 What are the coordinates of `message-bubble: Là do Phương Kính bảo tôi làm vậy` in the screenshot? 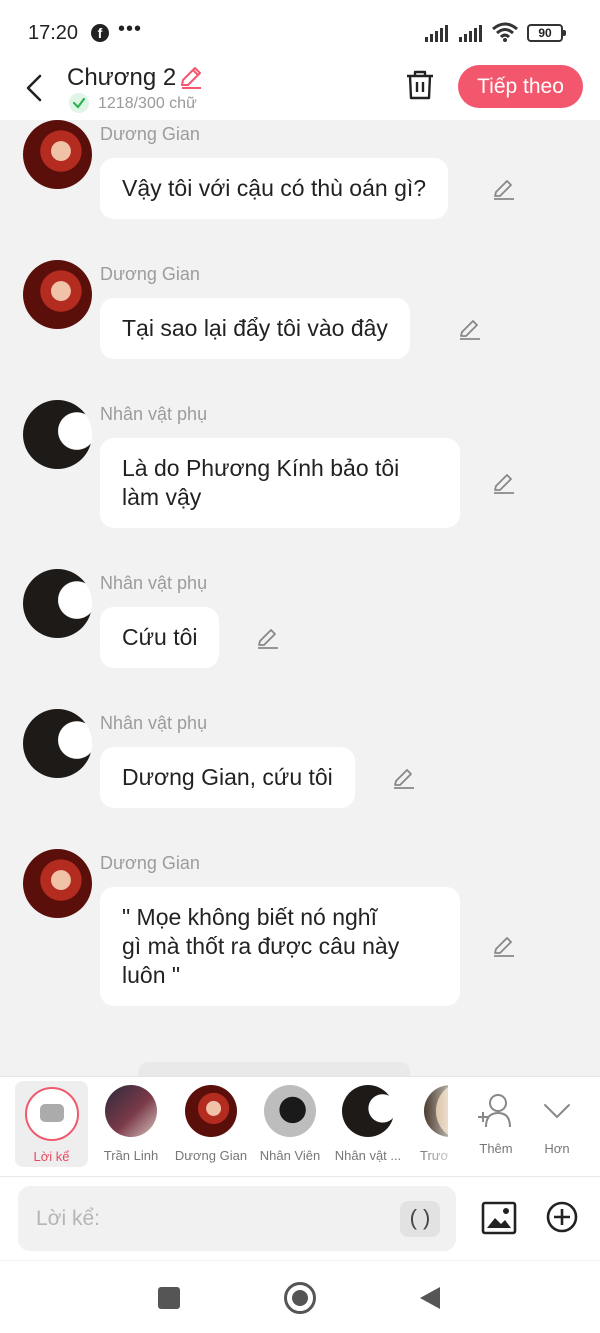 It's located at (280, 483).